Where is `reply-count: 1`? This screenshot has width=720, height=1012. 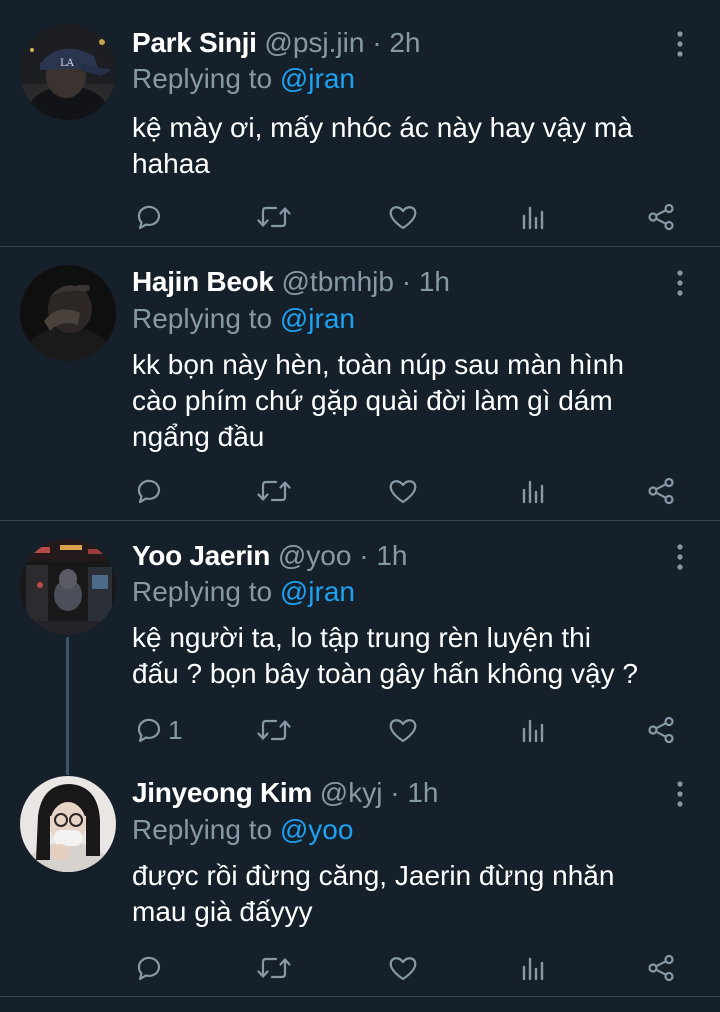
reply-count: 1 is located at coordinates (175, 730).